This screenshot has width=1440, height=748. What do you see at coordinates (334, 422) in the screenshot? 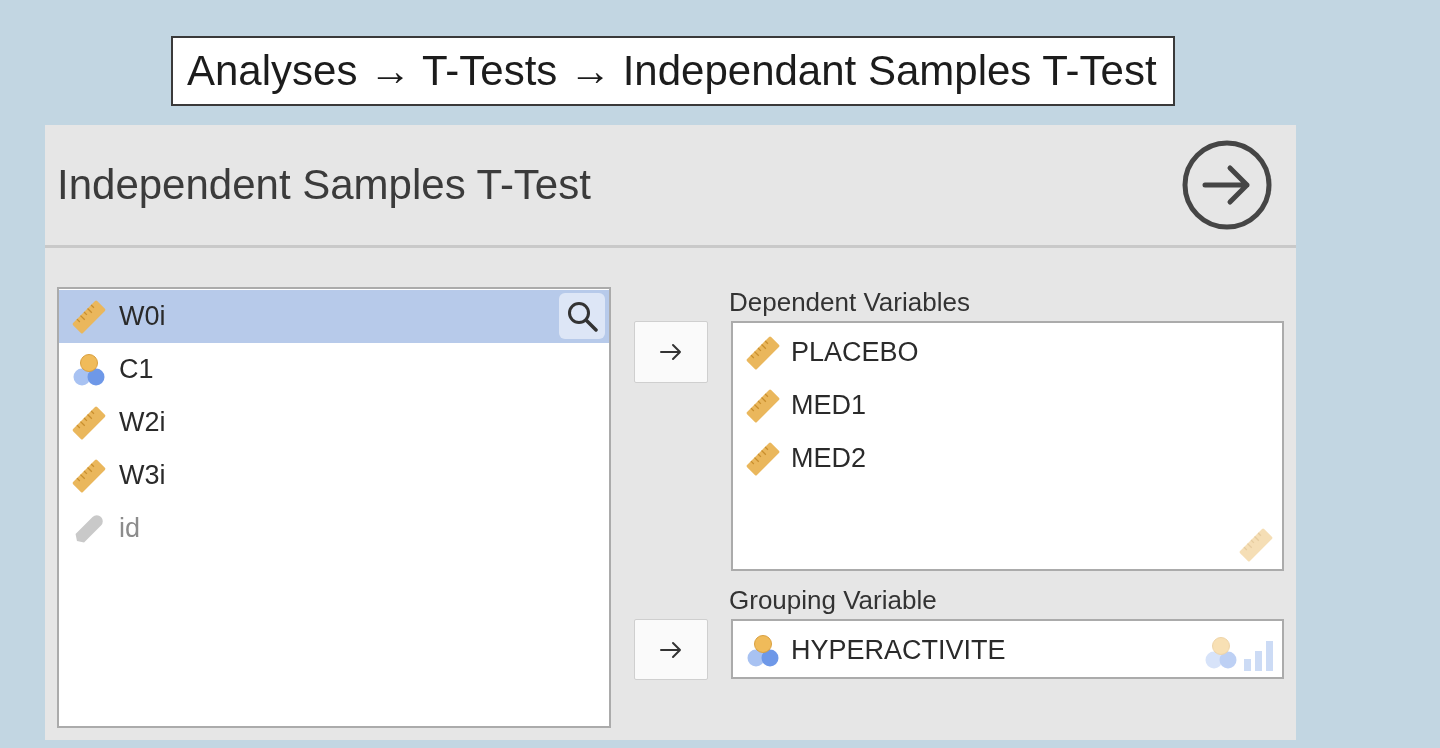
I see `variable-list-item: W2i` at bounding box center [334, 422].